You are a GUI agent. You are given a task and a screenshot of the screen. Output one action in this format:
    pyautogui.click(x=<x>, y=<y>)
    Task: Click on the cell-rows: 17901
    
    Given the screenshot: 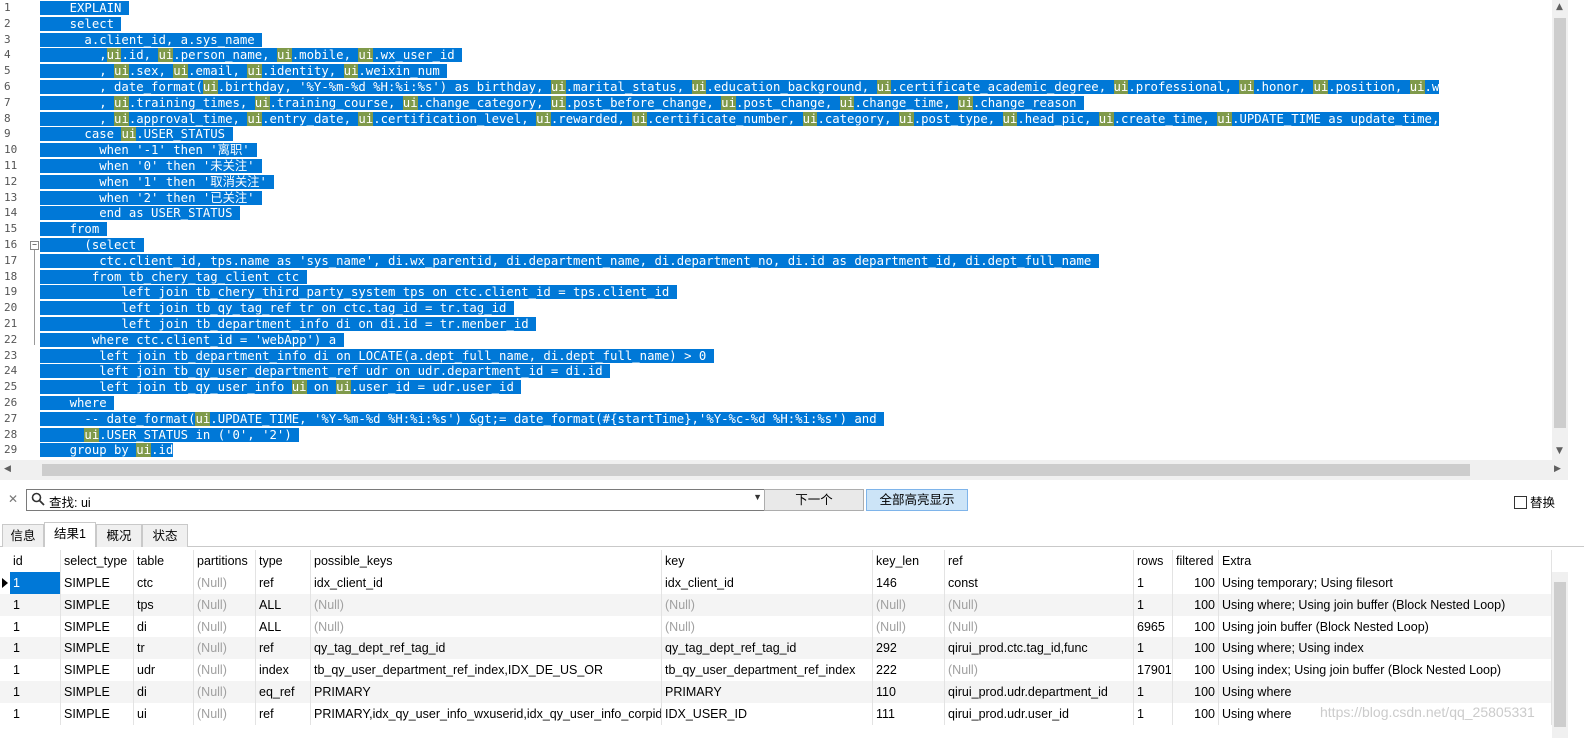 What is the action you would take?
    pyautogui.click(x=1153, y=670)
    